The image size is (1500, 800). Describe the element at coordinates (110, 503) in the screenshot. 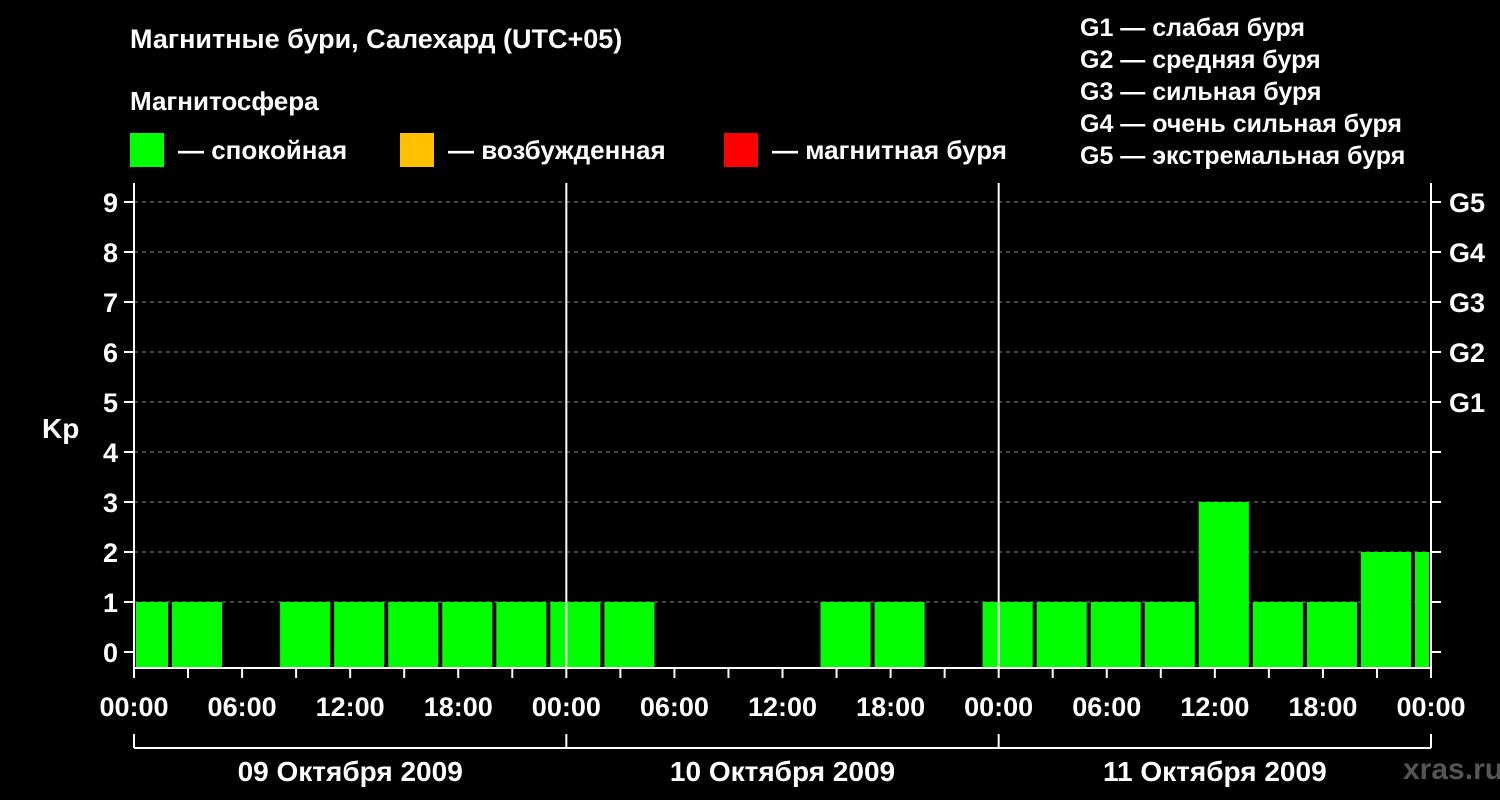

I see `y-tick-label: 3` at that location.